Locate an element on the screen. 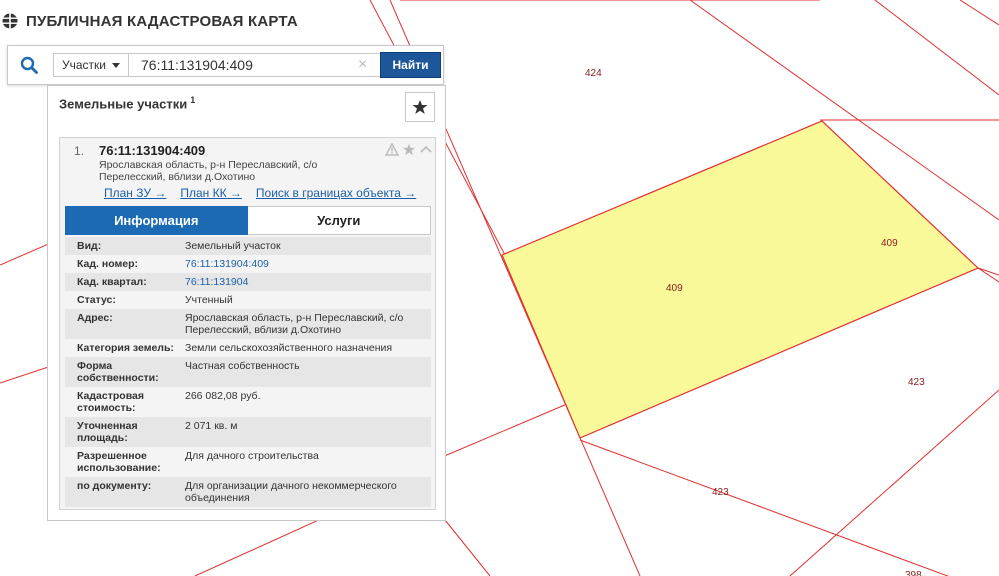 Image resolution: width=999 pixels, height=576 pixels. close-icon: × is located at coordinates (362, 65).